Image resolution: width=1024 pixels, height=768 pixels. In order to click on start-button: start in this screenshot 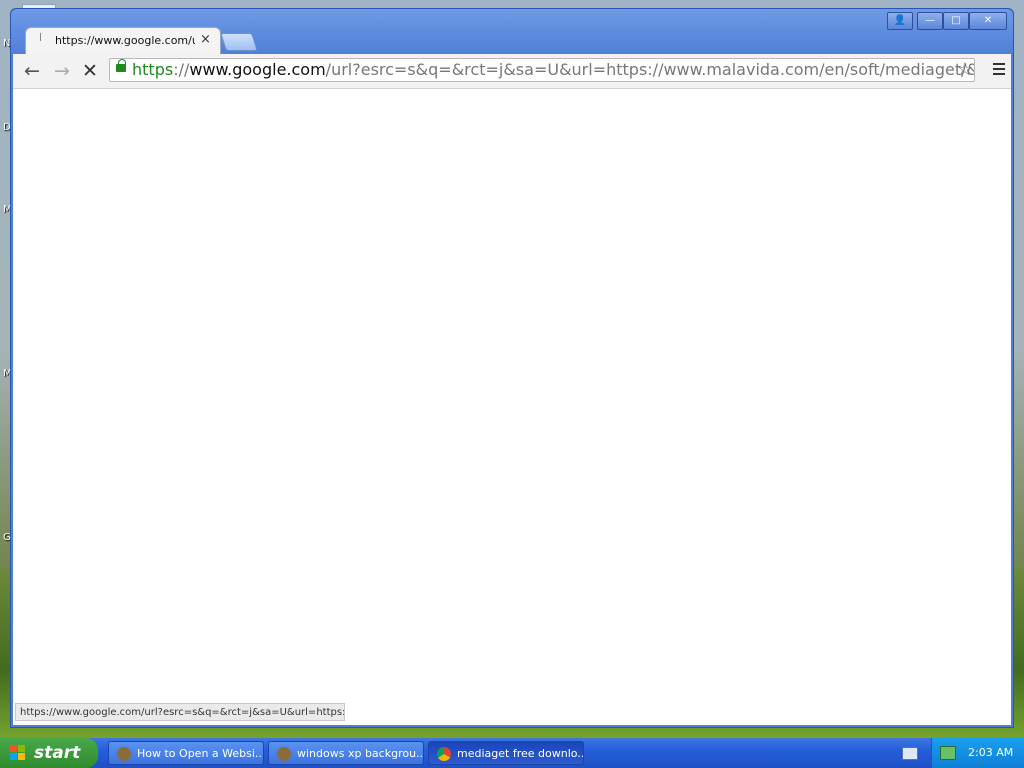, I will do `click(49, 753)`.